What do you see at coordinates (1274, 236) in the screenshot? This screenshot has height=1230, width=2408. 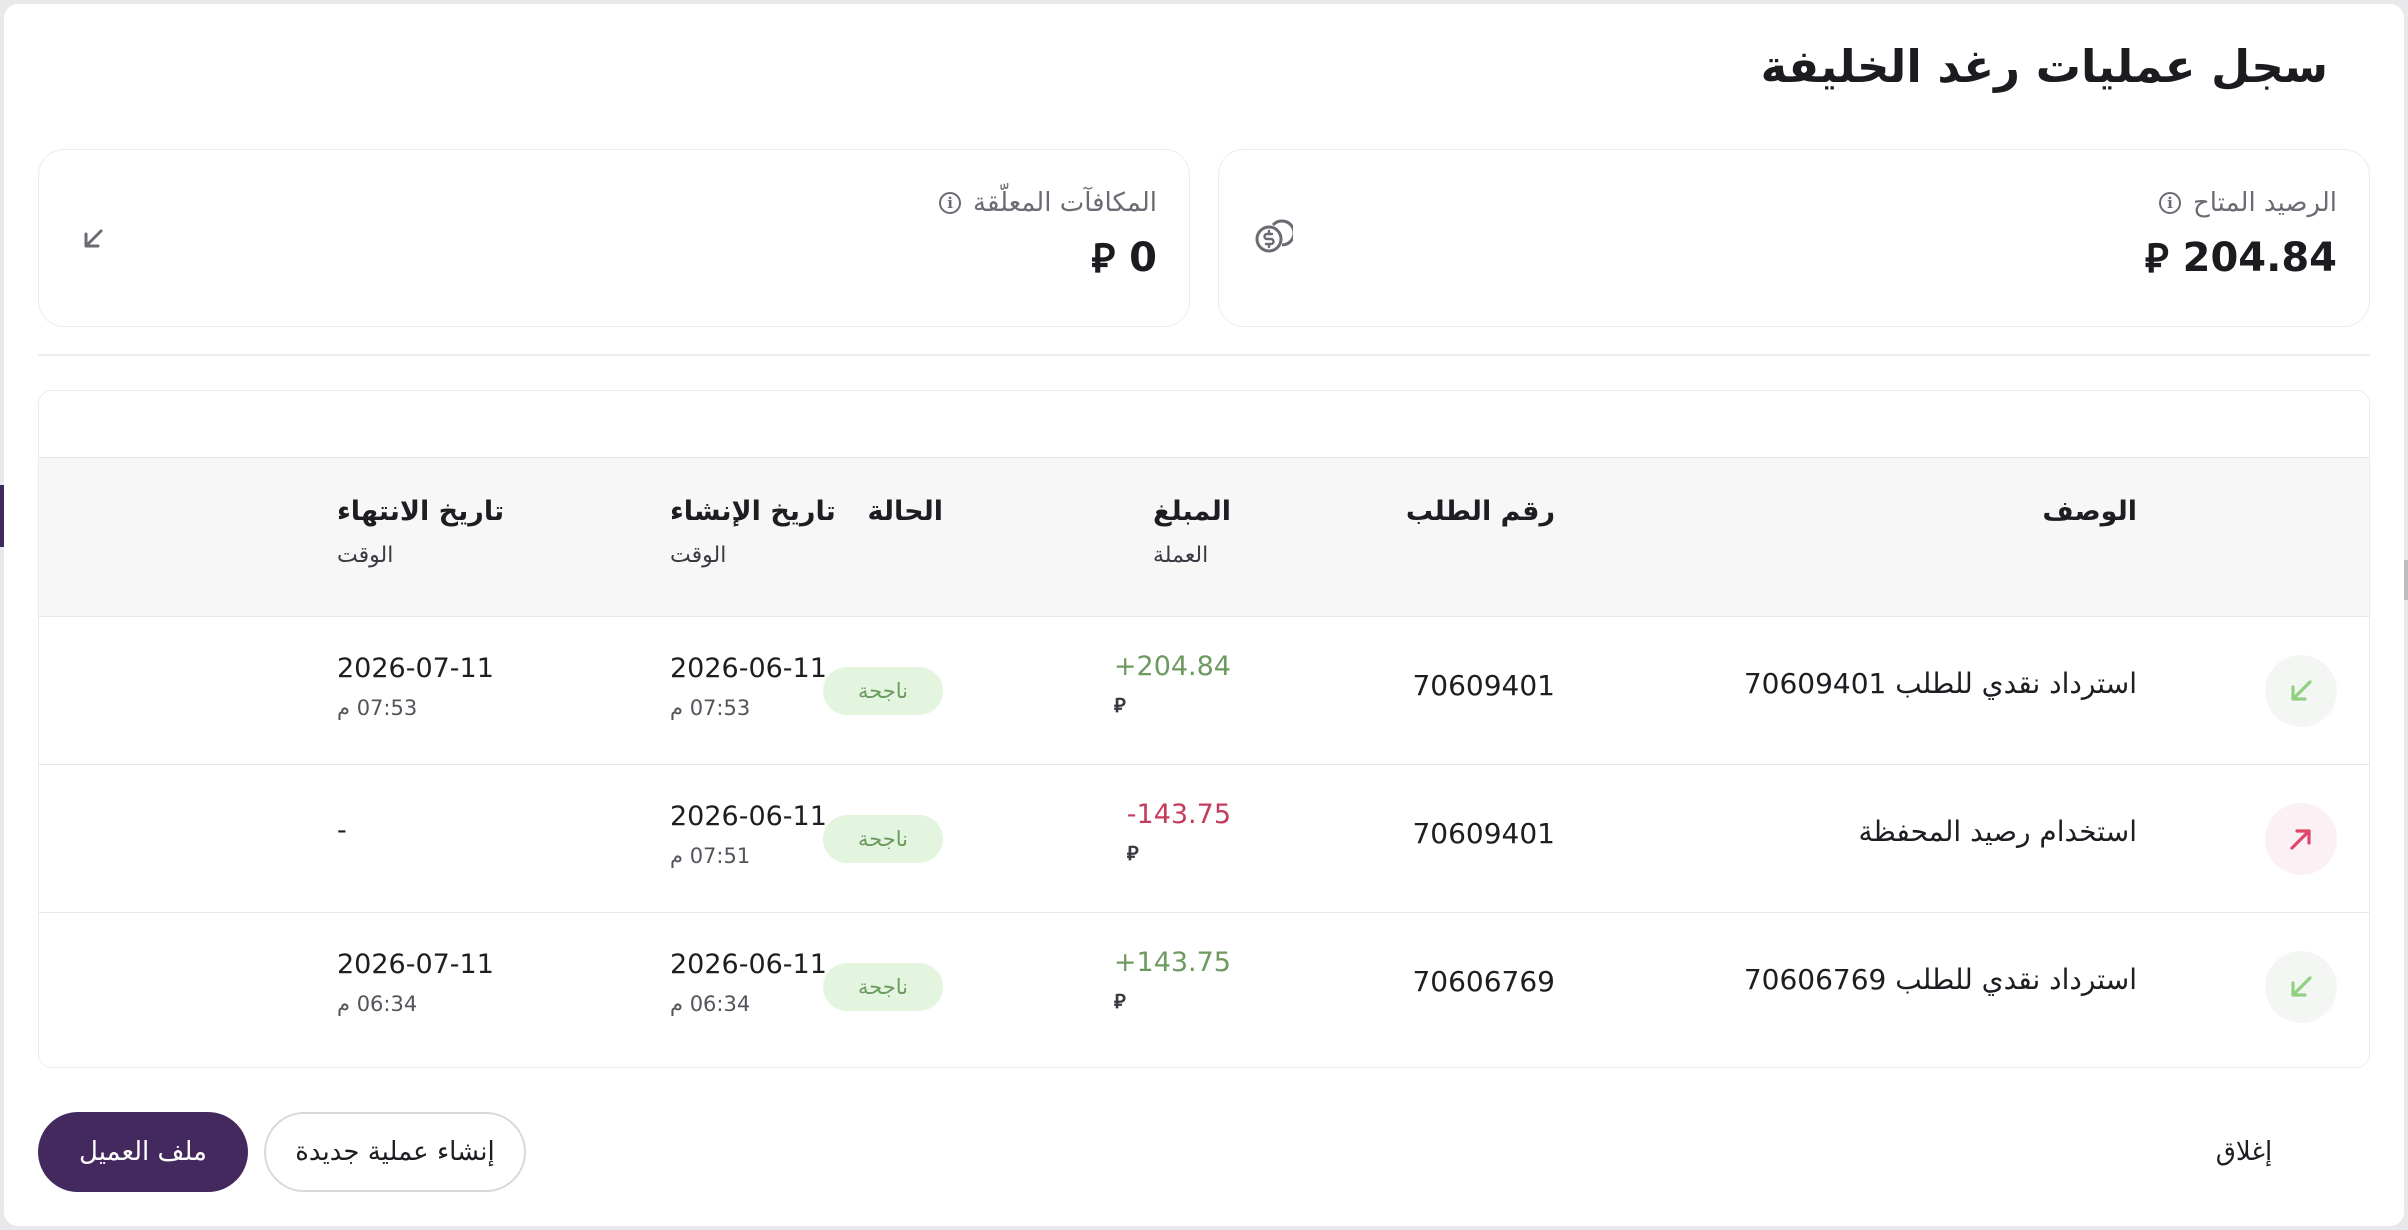 I see `coins-icon` at bounding box center [1274, 236].